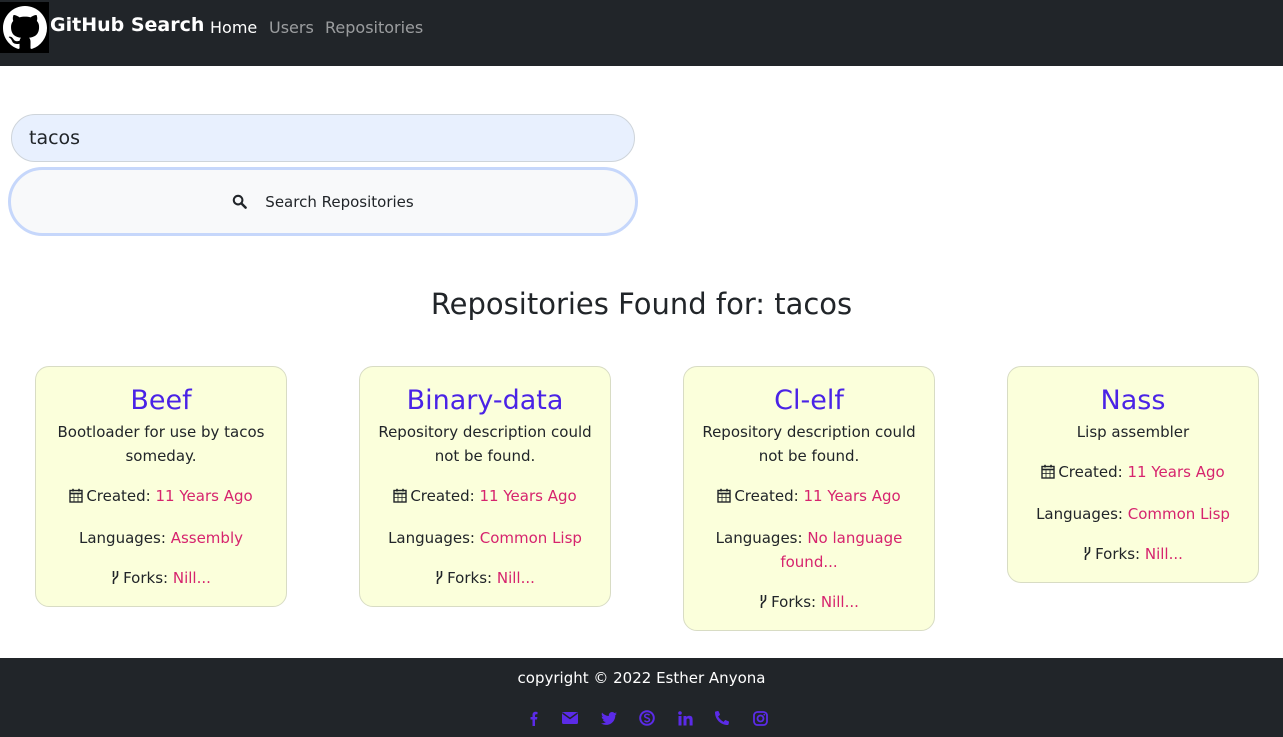  Describe the element at coordinates (722, 718) in the screenshot. I see `phone-icon` at that location.